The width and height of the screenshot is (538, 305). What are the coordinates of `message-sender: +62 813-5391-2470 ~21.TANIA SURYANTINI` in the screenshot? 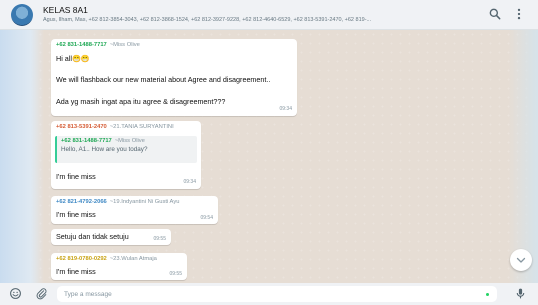 It's located at (126, 127).